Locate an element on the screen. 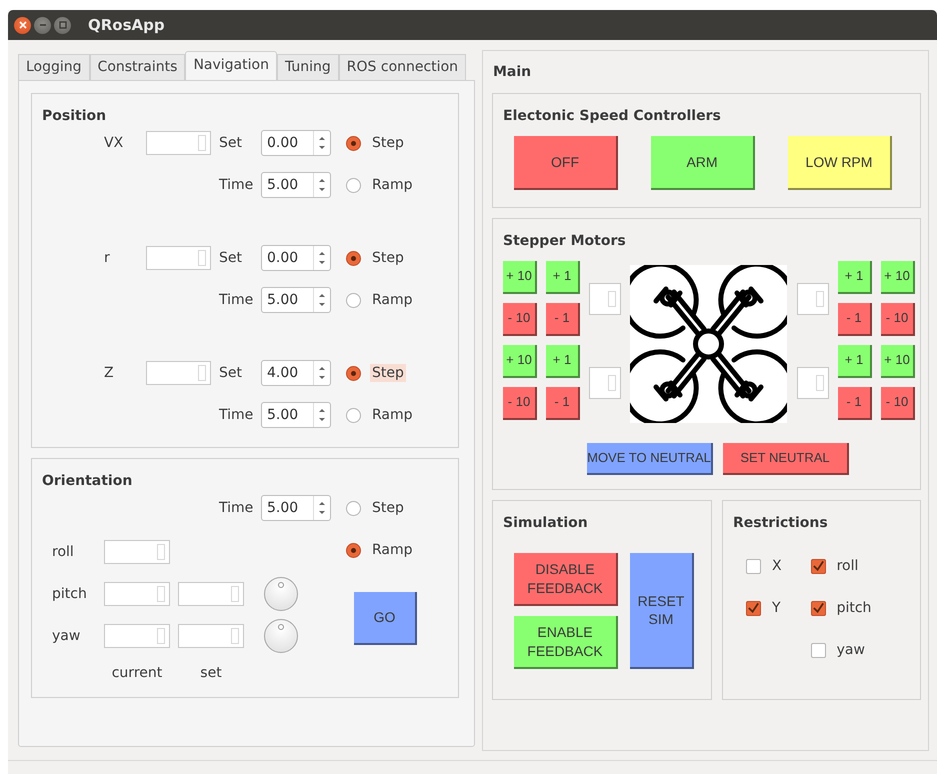 Image resolution: width=937 pixels, height=774 pixels. checkbox-label: Y is located at coordinates (776, 608).